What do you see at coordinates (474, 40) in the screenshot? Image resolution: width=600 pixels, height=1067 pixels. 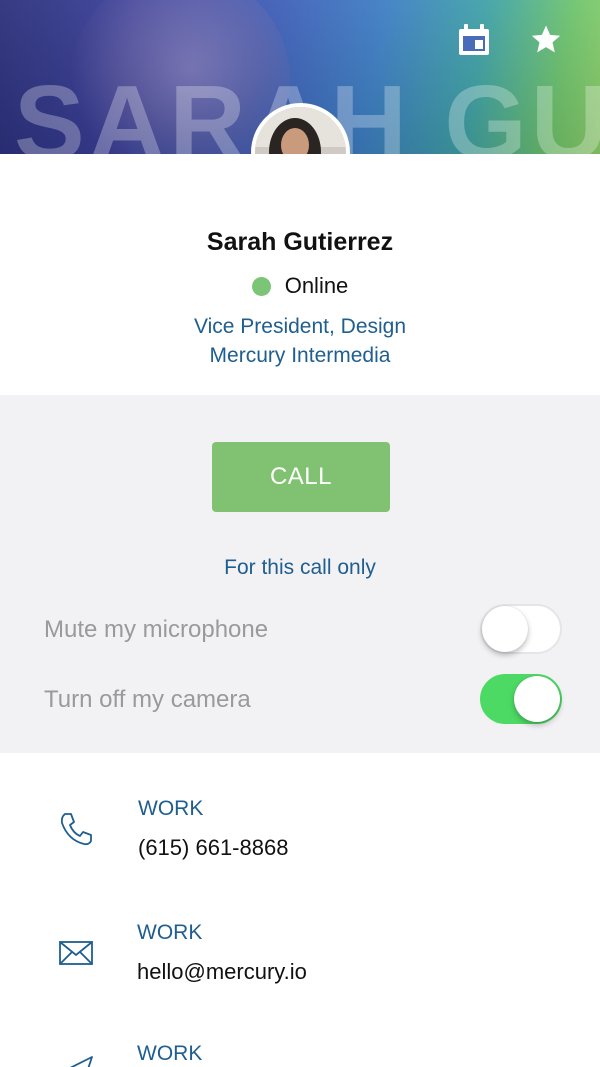 I see `calendar-icon` at bounding box center [474, 40].